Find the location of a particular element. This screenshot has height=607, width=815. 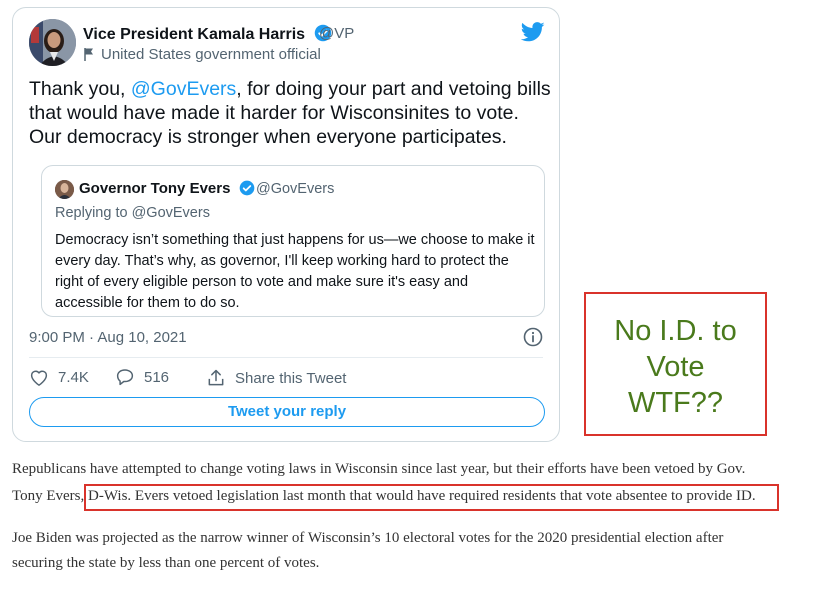

affiliation-text: United States government official is located at coordinates (211, 54).